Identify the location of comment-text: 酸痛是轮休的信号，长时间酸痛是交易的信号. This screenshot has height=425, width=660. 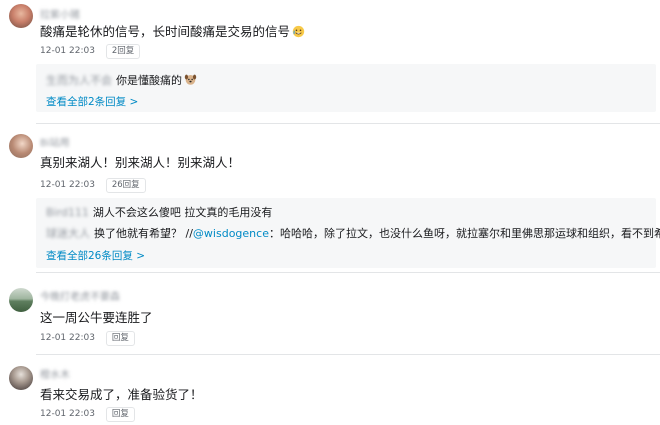
(172, 30).